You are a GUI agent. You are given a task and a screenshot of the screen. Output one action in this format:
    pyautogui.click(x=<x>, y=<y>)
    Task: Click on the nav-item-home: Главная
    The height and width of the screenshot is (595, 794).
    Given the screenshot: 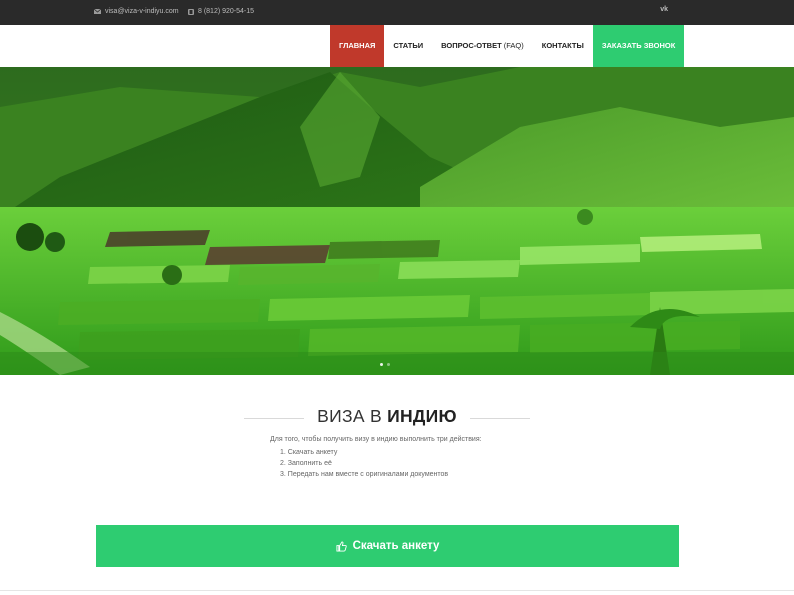 What is the action you would take?
    pyautogui.click(x=357, y=46)
    